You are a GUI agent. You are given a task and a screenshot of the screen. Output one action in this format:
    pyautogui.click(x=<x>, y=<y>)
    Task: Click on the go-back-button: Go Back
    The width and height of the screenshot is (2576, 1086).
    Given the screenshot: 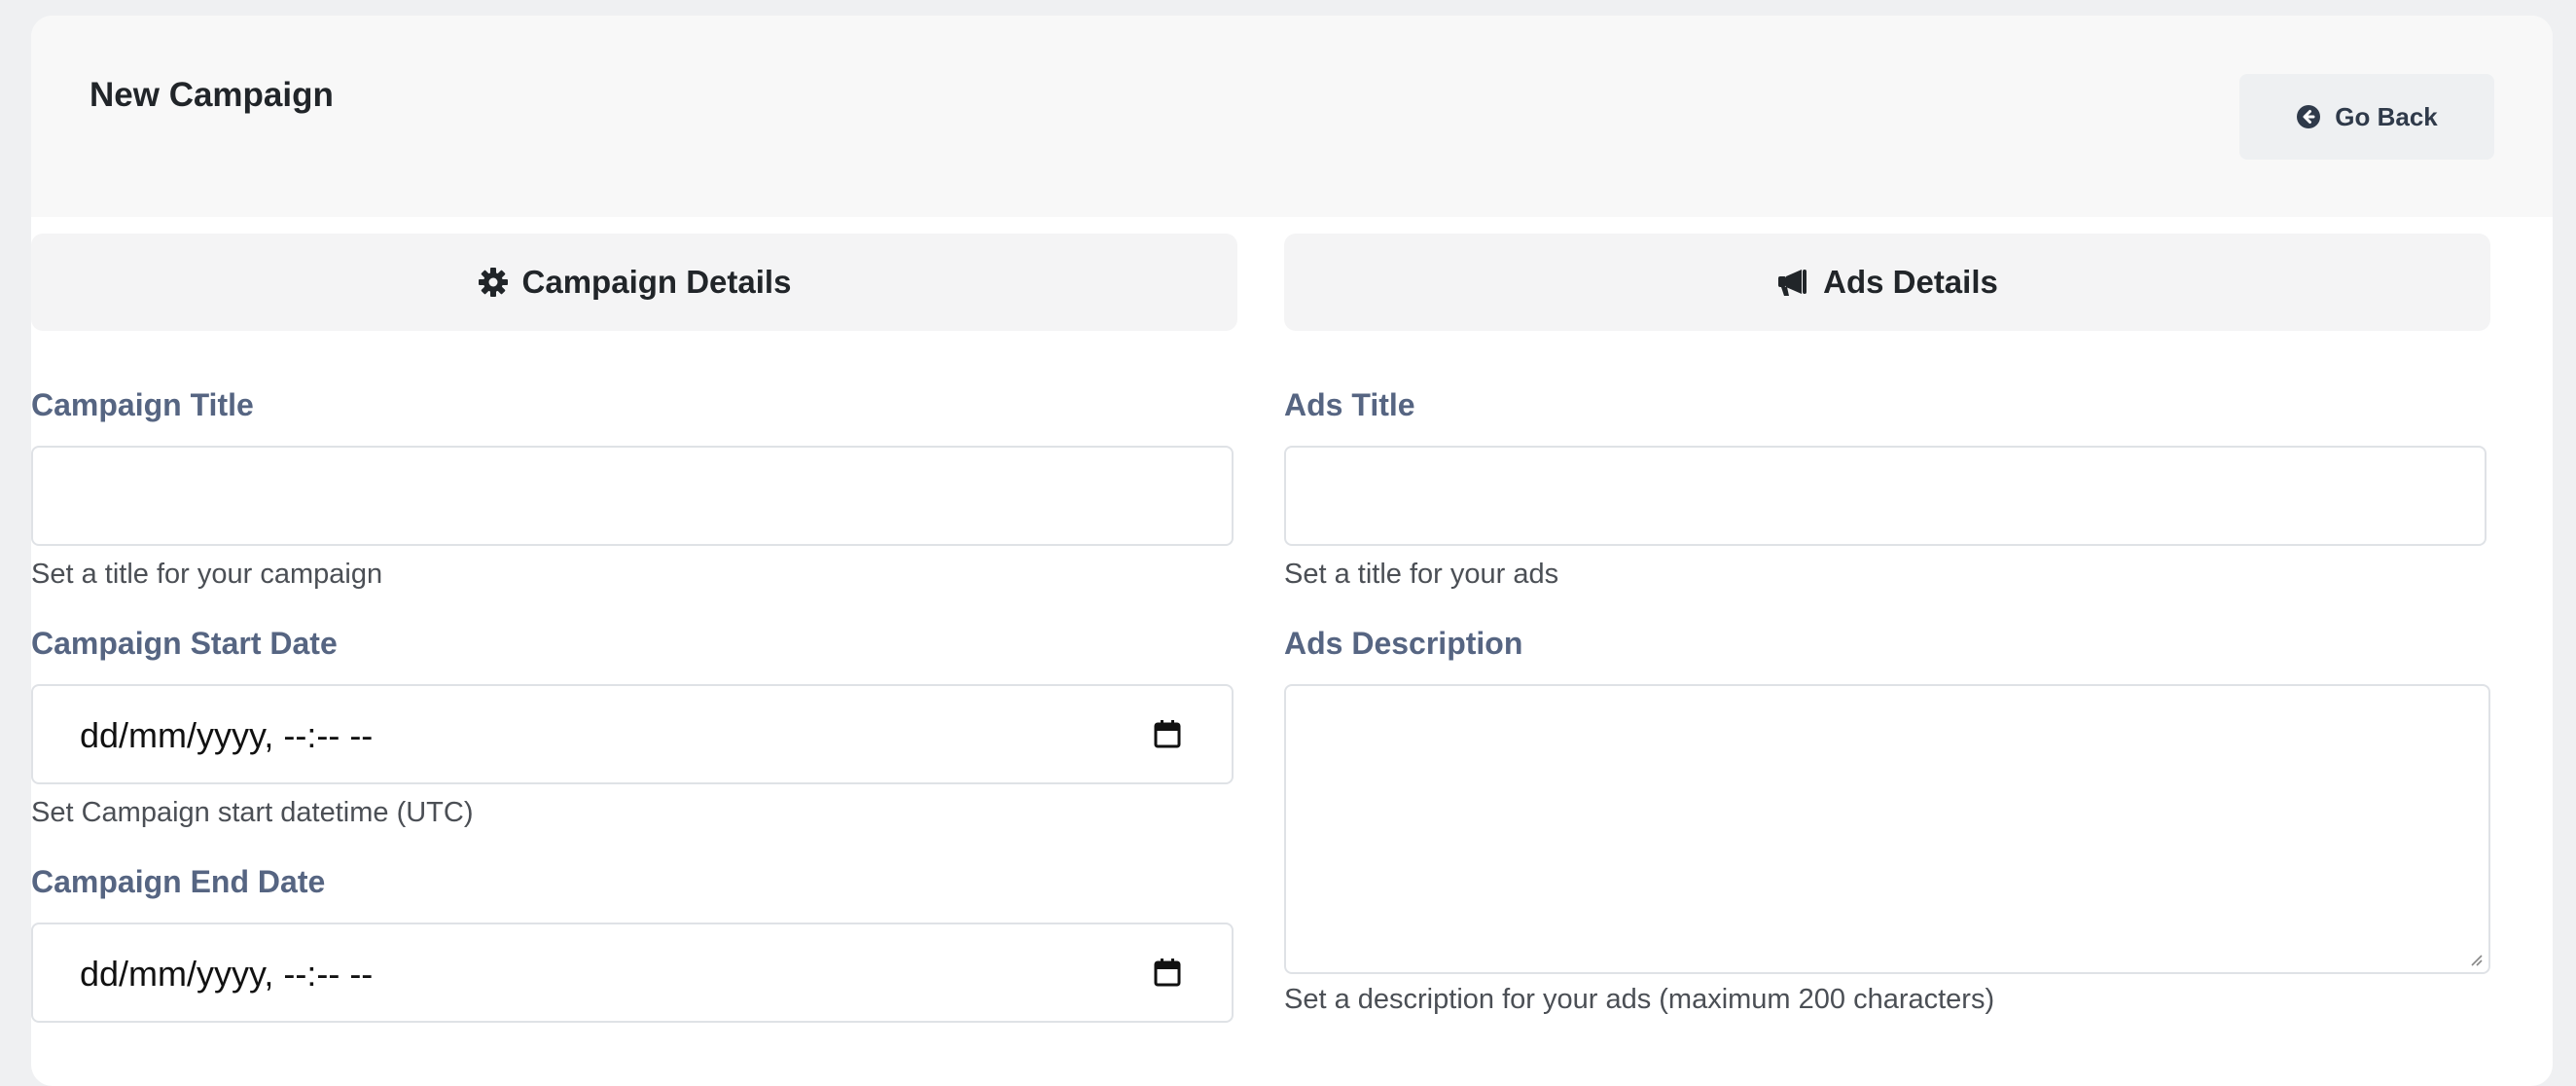 What is the action you would take?
    pyautogui.click(x=2366, y=117)
    